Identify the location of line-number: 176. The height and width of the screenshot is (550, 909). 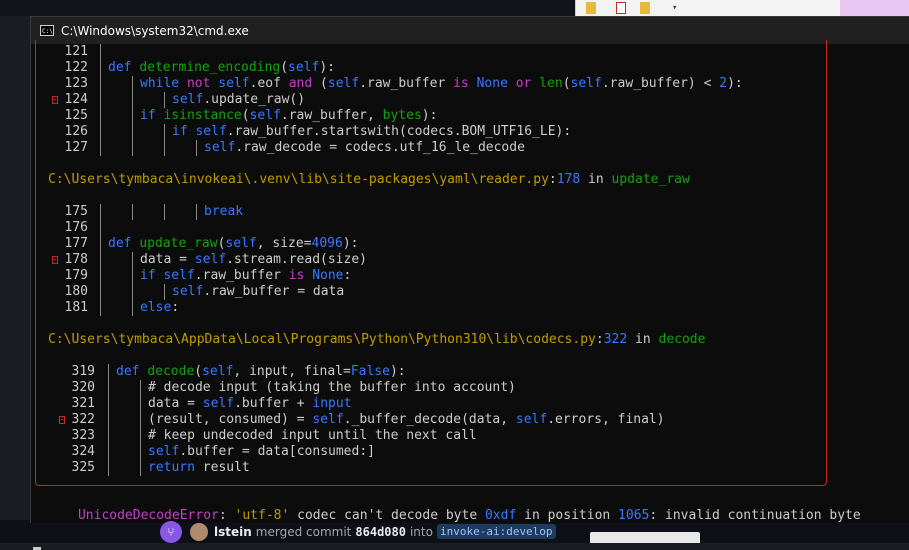
(76, 227).